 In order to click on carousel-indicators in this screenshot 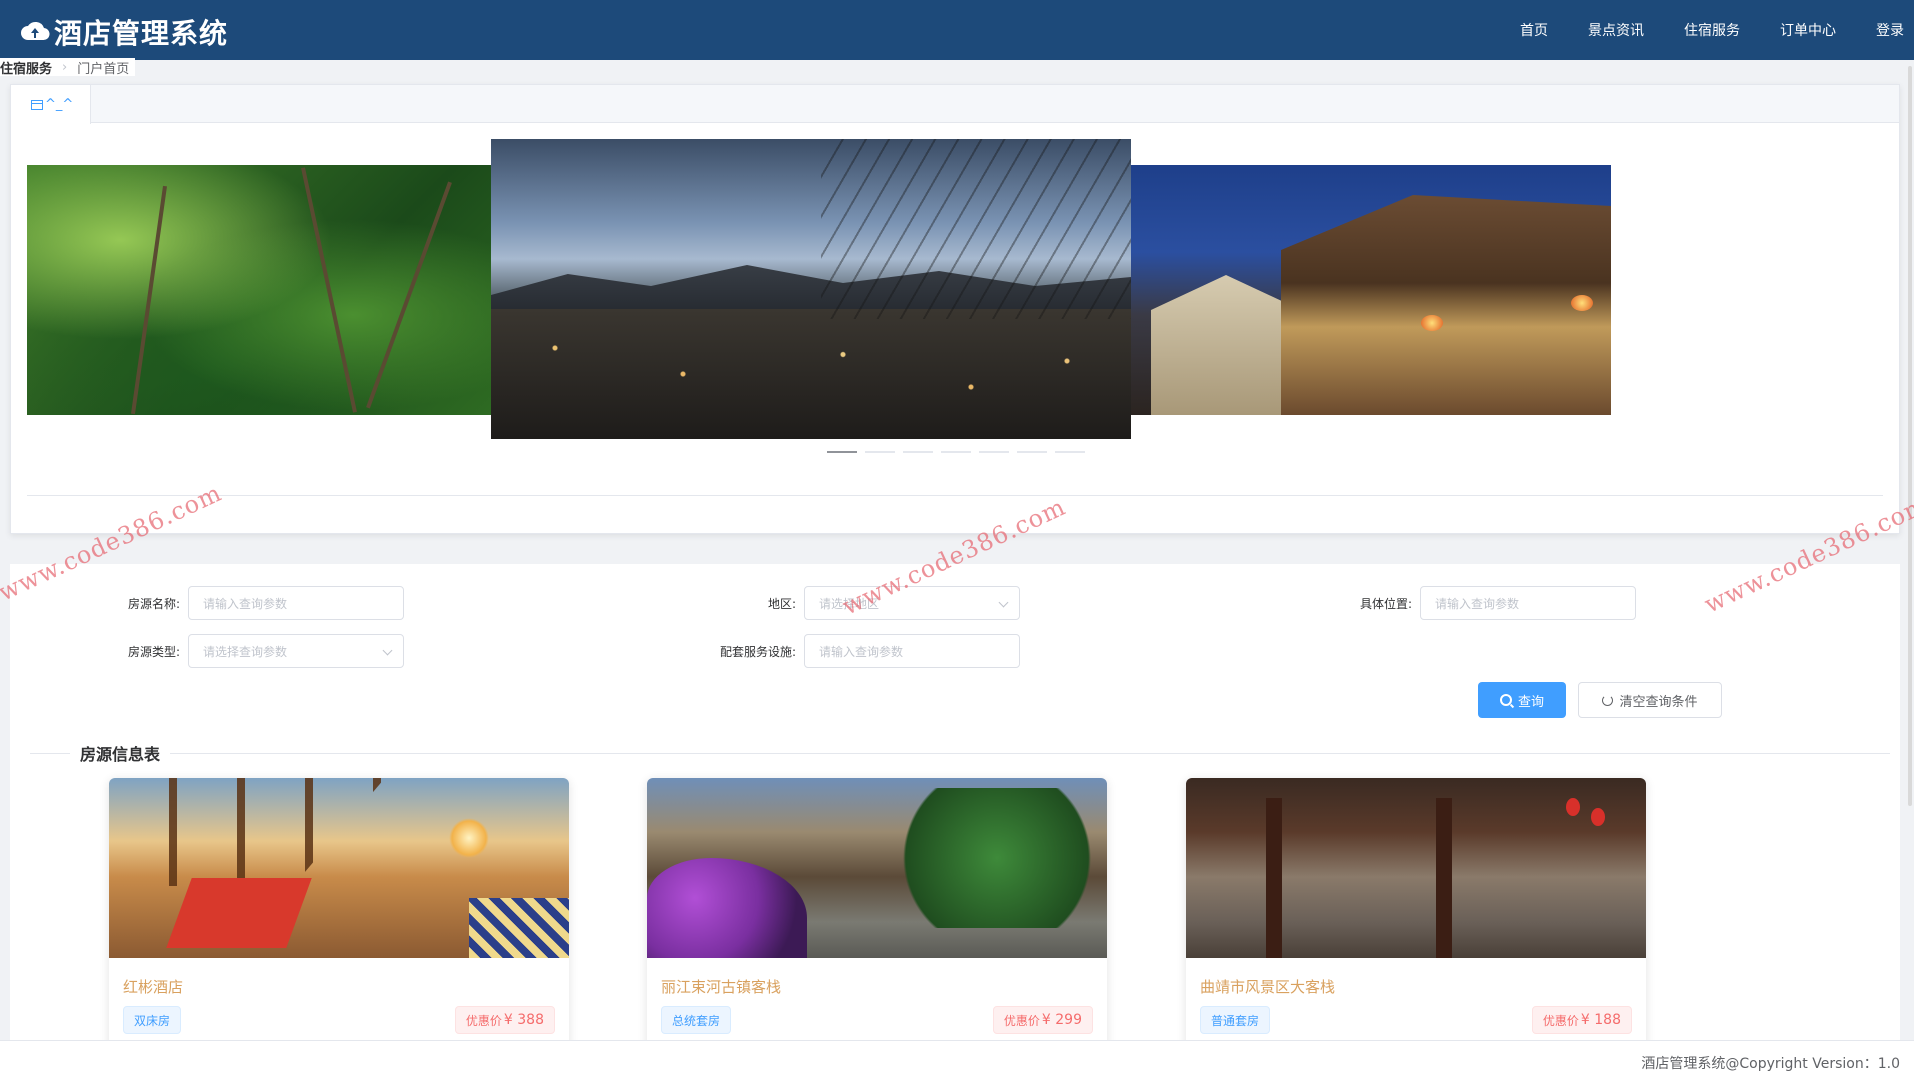, I will do `click(960, 452)`.